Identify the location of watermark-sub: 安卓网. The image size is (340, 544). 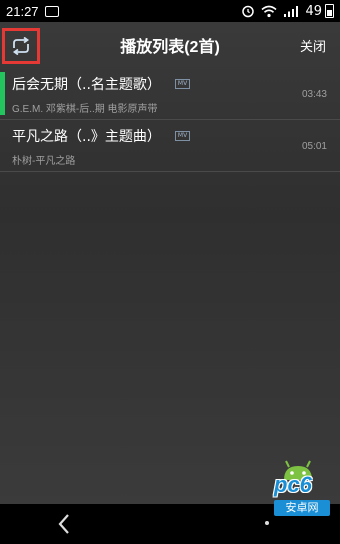
(302, 508).